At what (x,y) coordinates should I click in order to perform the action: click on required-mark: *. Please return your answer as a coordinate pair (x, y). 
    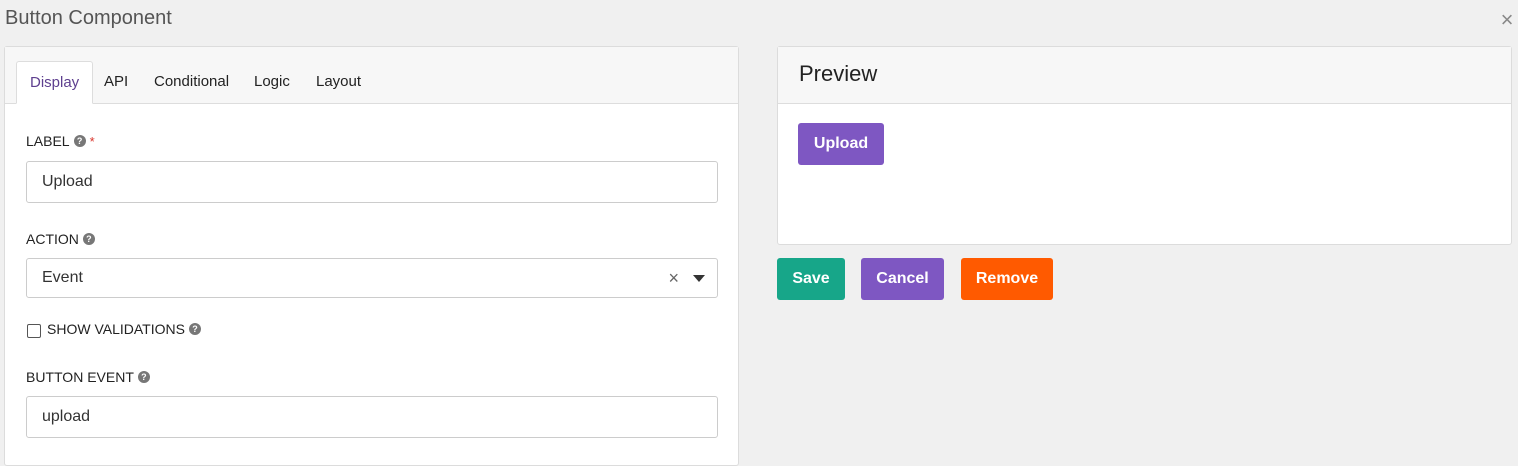
    Looking at the image, I should click on (92, 141).